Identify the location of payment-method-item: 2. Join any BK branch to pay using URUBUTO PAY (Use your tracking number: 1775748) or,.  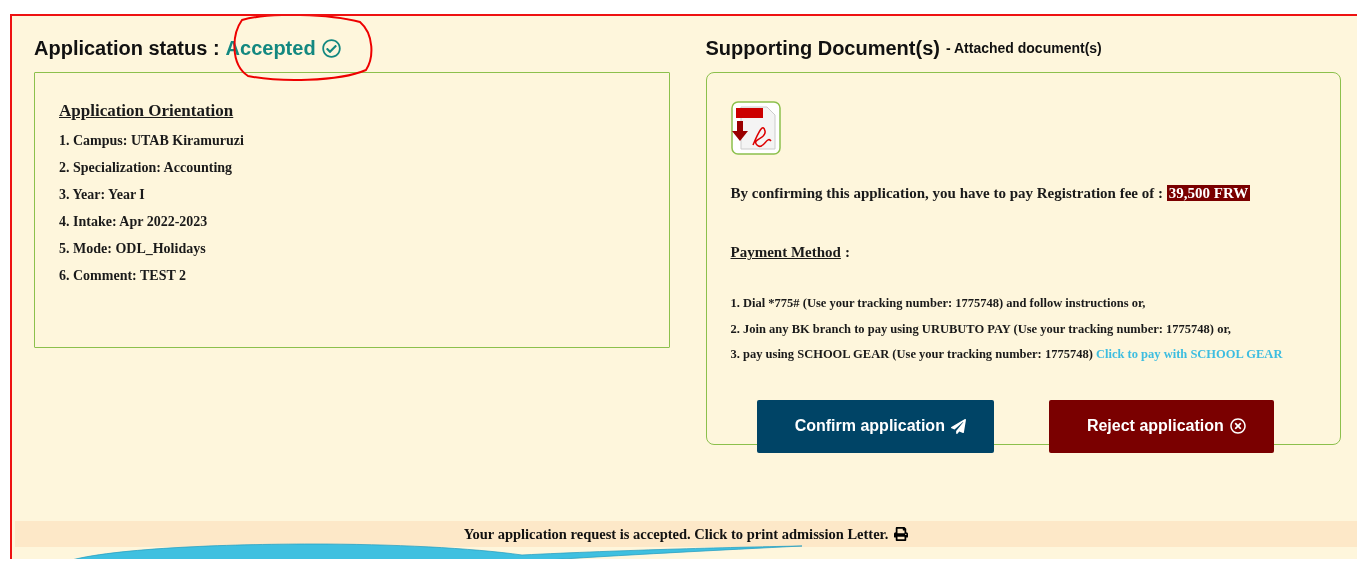
(981, 329).